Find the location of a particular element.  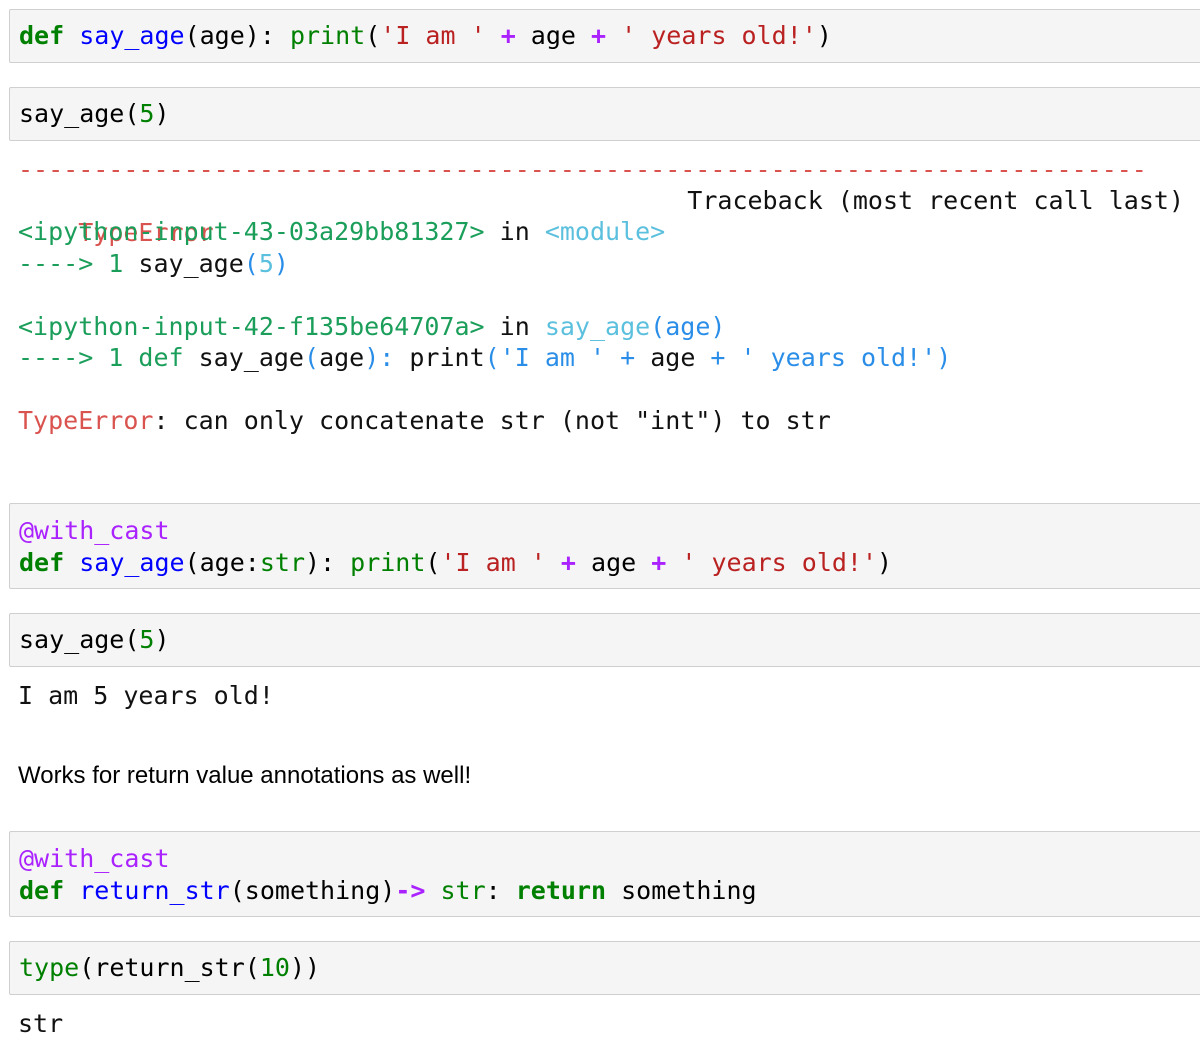

traceback-label: Traceback (most recent call last) is located at coordinates (935, 200).